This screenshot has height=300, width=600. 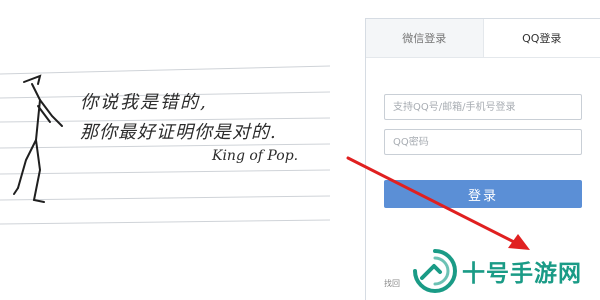 I want to click on tab-wechat-login: 微信登录, so click(x=425, y=38).